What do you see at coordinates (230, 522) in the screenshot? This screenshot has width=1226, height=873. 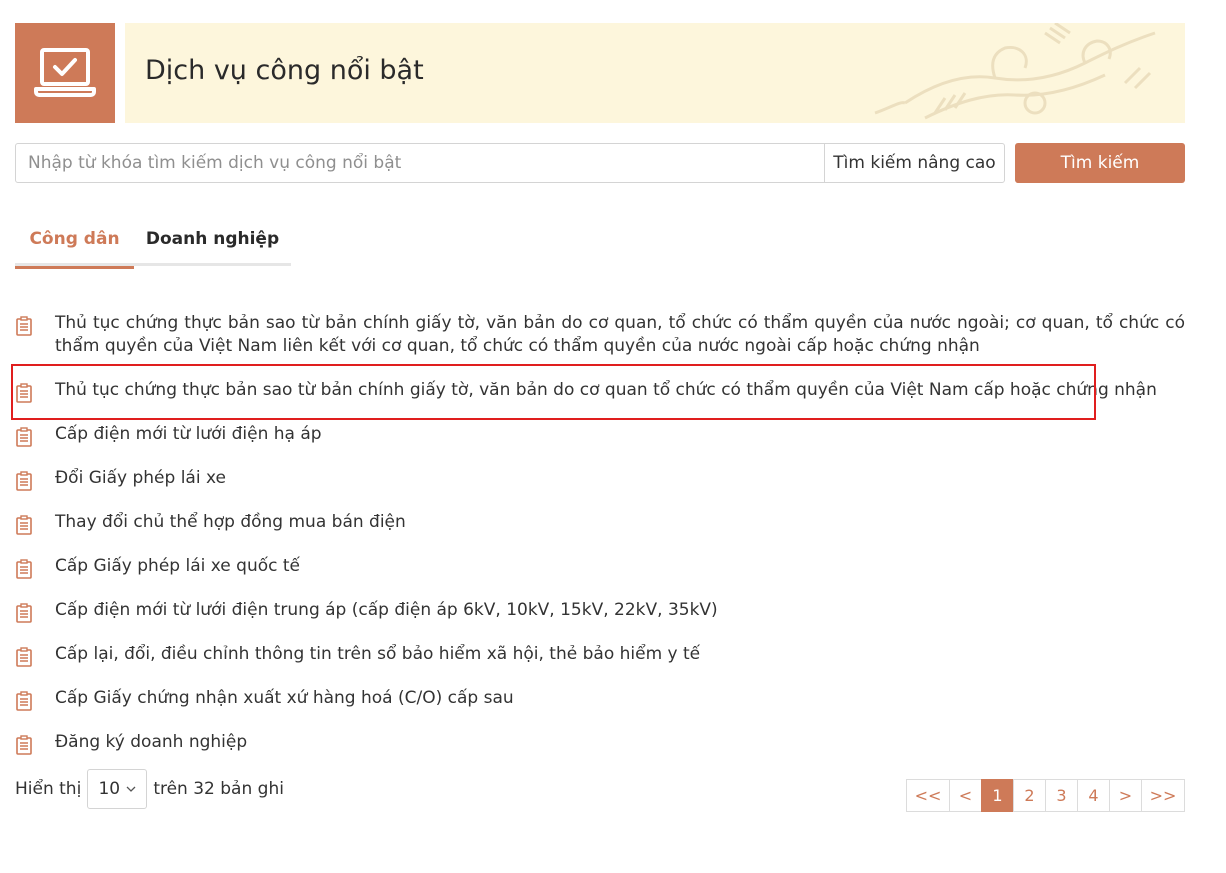 I see `service-title: Thay đổi chủ thể hợp đồng mua bán điện` at bounding box center [230, 522].